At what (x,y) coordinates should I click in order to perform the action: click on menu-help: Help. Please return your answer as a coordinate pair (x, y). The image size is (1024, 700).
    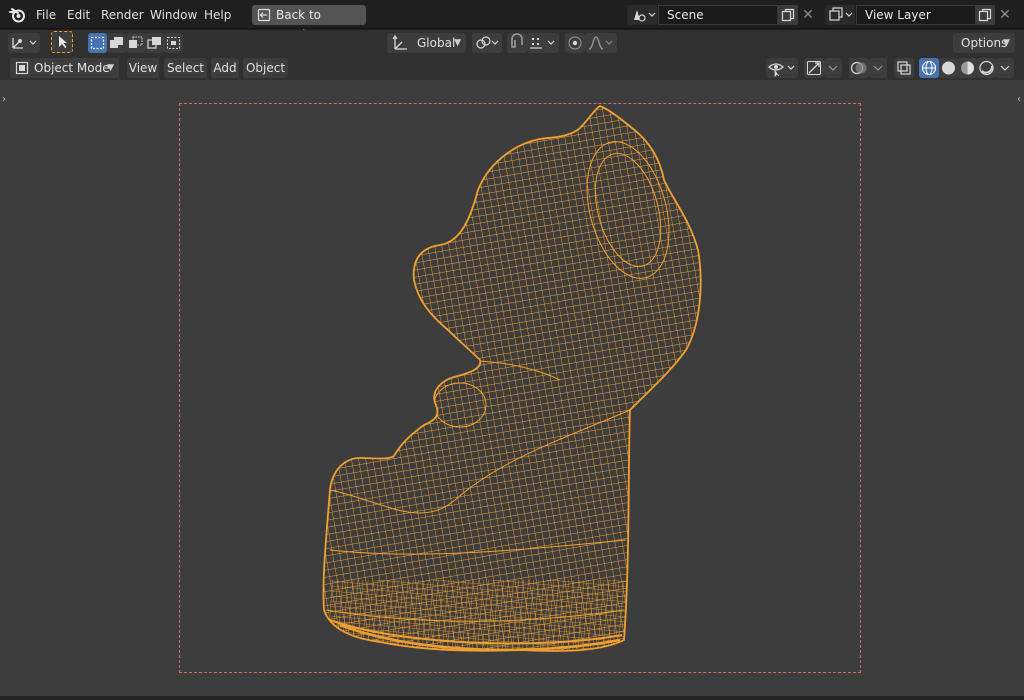
    Looking at the image, I should click on (217, 15).